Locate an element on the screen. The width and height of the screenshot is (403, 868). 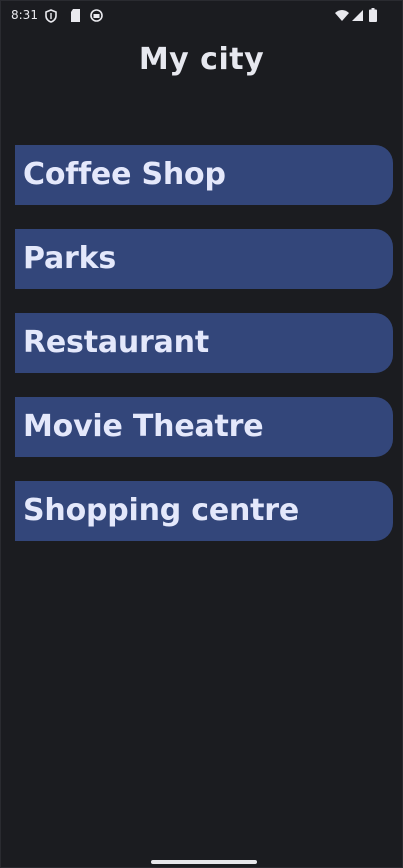
wifi-icon is located at coordinates (342, 15).